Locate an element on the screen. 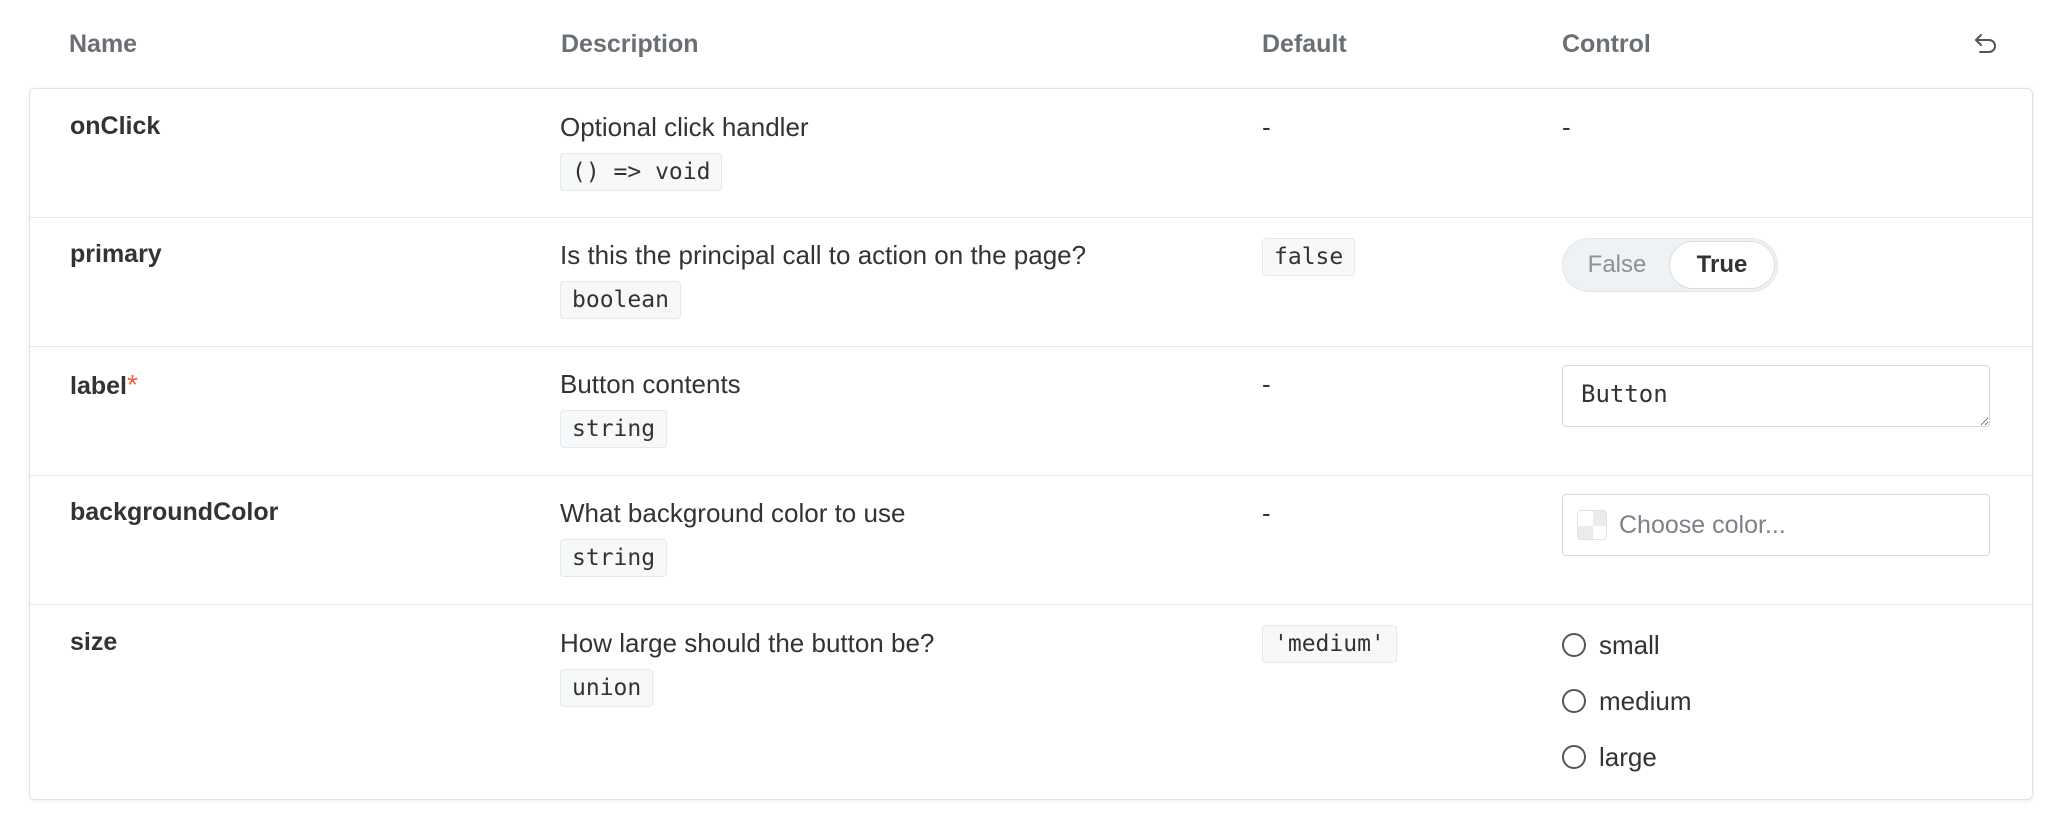 The width and height of the screenshot is (2062, 816). toggle-false-option: False is located at coordinates (1617, 265).